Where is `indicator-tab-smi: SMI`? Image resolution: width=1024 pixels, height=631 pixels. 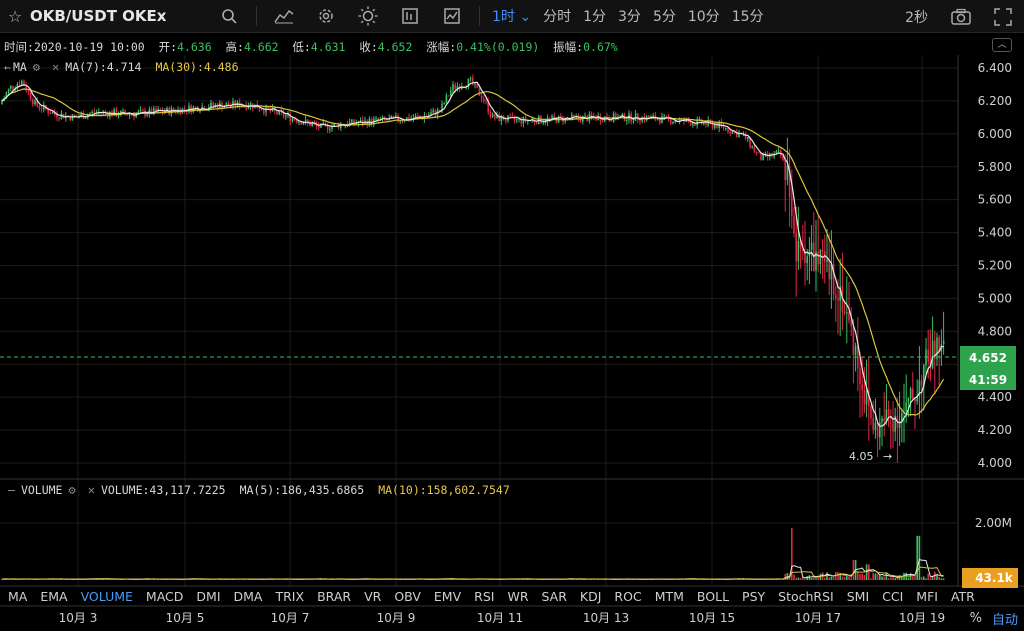 indicator-tab-smi: SMI is located at coordinates (858, 596).